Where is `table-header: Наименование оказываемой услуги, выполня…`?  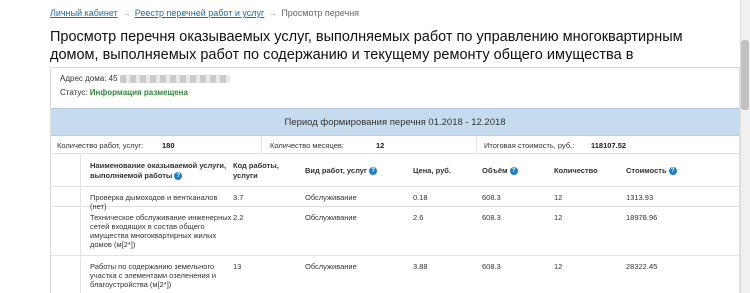 table-header: Наименование оказываемой услуги, выполня… is located at coordinates (395, 171).